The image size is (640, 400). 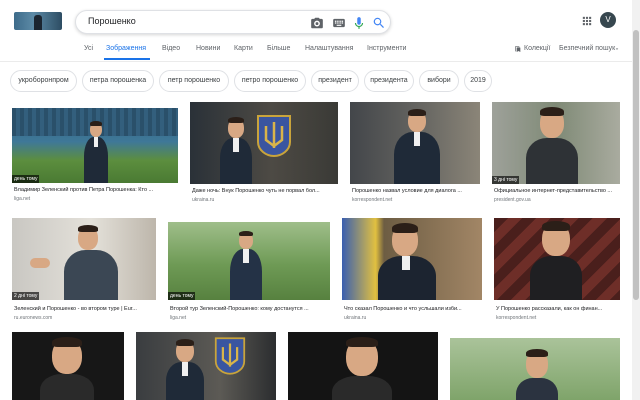 I want to click on search-box: Порошенко, so click(x=233, y=22).